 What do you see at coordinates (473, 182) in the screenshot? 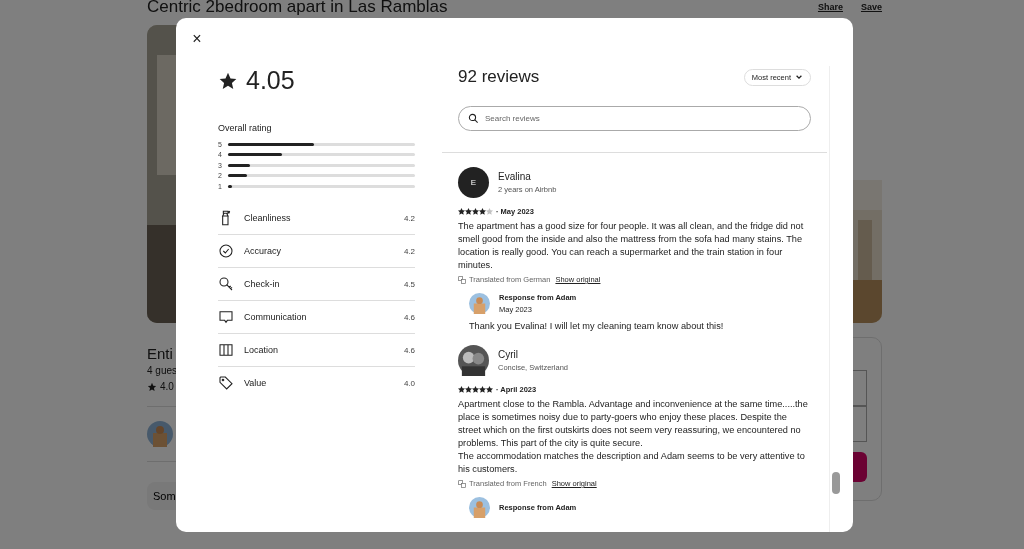
I see `user-avatar: E` at bounding box center [473, 182].